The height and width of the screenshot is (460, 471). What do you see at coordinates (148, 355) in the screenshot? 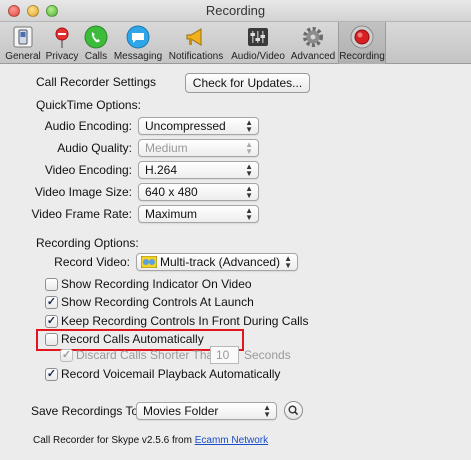
I see `discard-short-calls-label: Discard Calls Shorter Than` at bounding box center [148, 355].